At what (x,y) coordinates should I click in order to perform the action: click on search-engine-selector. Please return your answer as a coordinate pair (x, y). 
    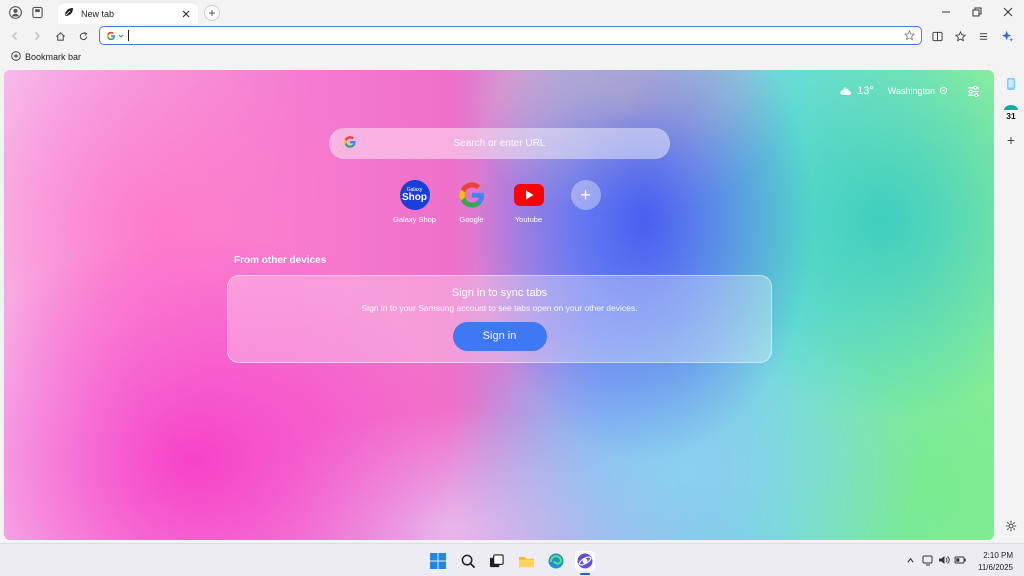
    Looking at the image, I should click on (115, 36).